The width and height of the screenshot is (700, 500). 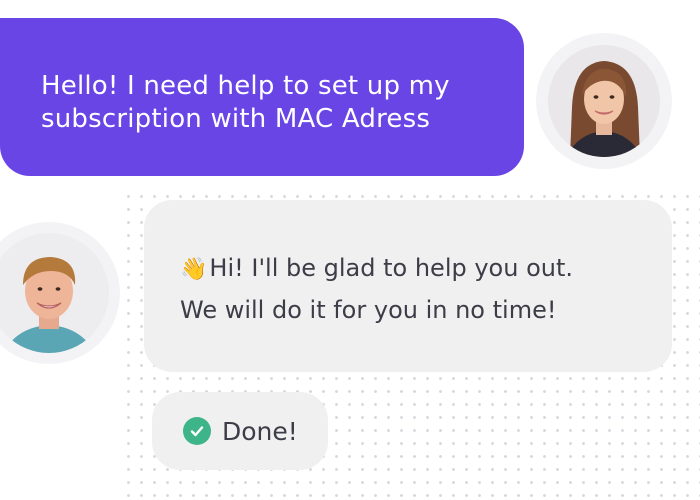 I want to click on check-circle-icon, so click(x=197, y=431).